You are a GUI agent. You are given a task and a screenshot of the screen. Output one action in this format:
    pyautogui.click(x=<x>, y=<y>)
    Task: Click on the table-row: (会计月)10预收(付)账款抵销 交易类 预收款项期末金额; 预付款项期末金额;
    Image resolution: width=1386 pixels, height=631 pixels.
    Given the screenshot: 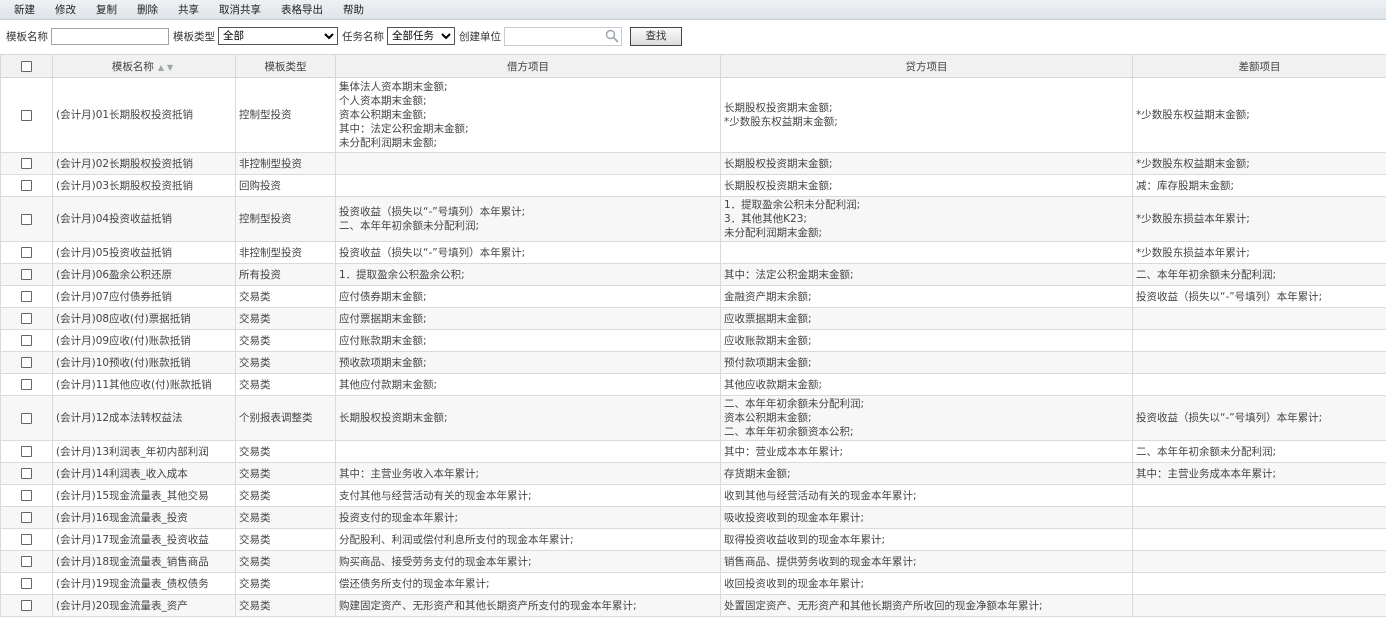 What is the action you would take?
    pyautogui.click(x=693, y=362)
    